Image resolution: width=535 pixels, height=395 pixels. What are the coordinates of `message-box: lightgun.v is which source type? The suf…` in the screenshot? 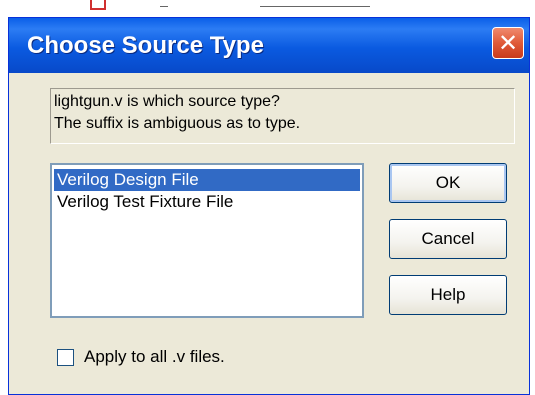 It's located at (282, 116).